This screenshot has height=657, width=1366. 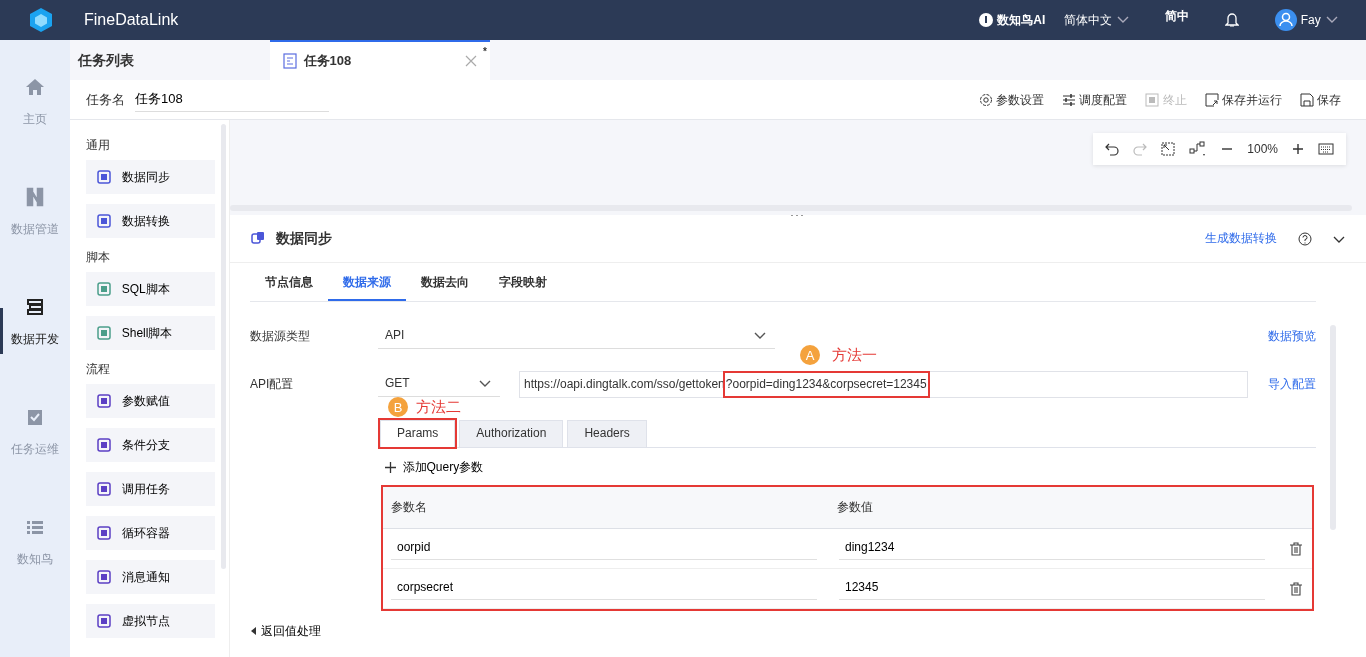 I want to click on field-label: API配置, so click(x=272, y=384).